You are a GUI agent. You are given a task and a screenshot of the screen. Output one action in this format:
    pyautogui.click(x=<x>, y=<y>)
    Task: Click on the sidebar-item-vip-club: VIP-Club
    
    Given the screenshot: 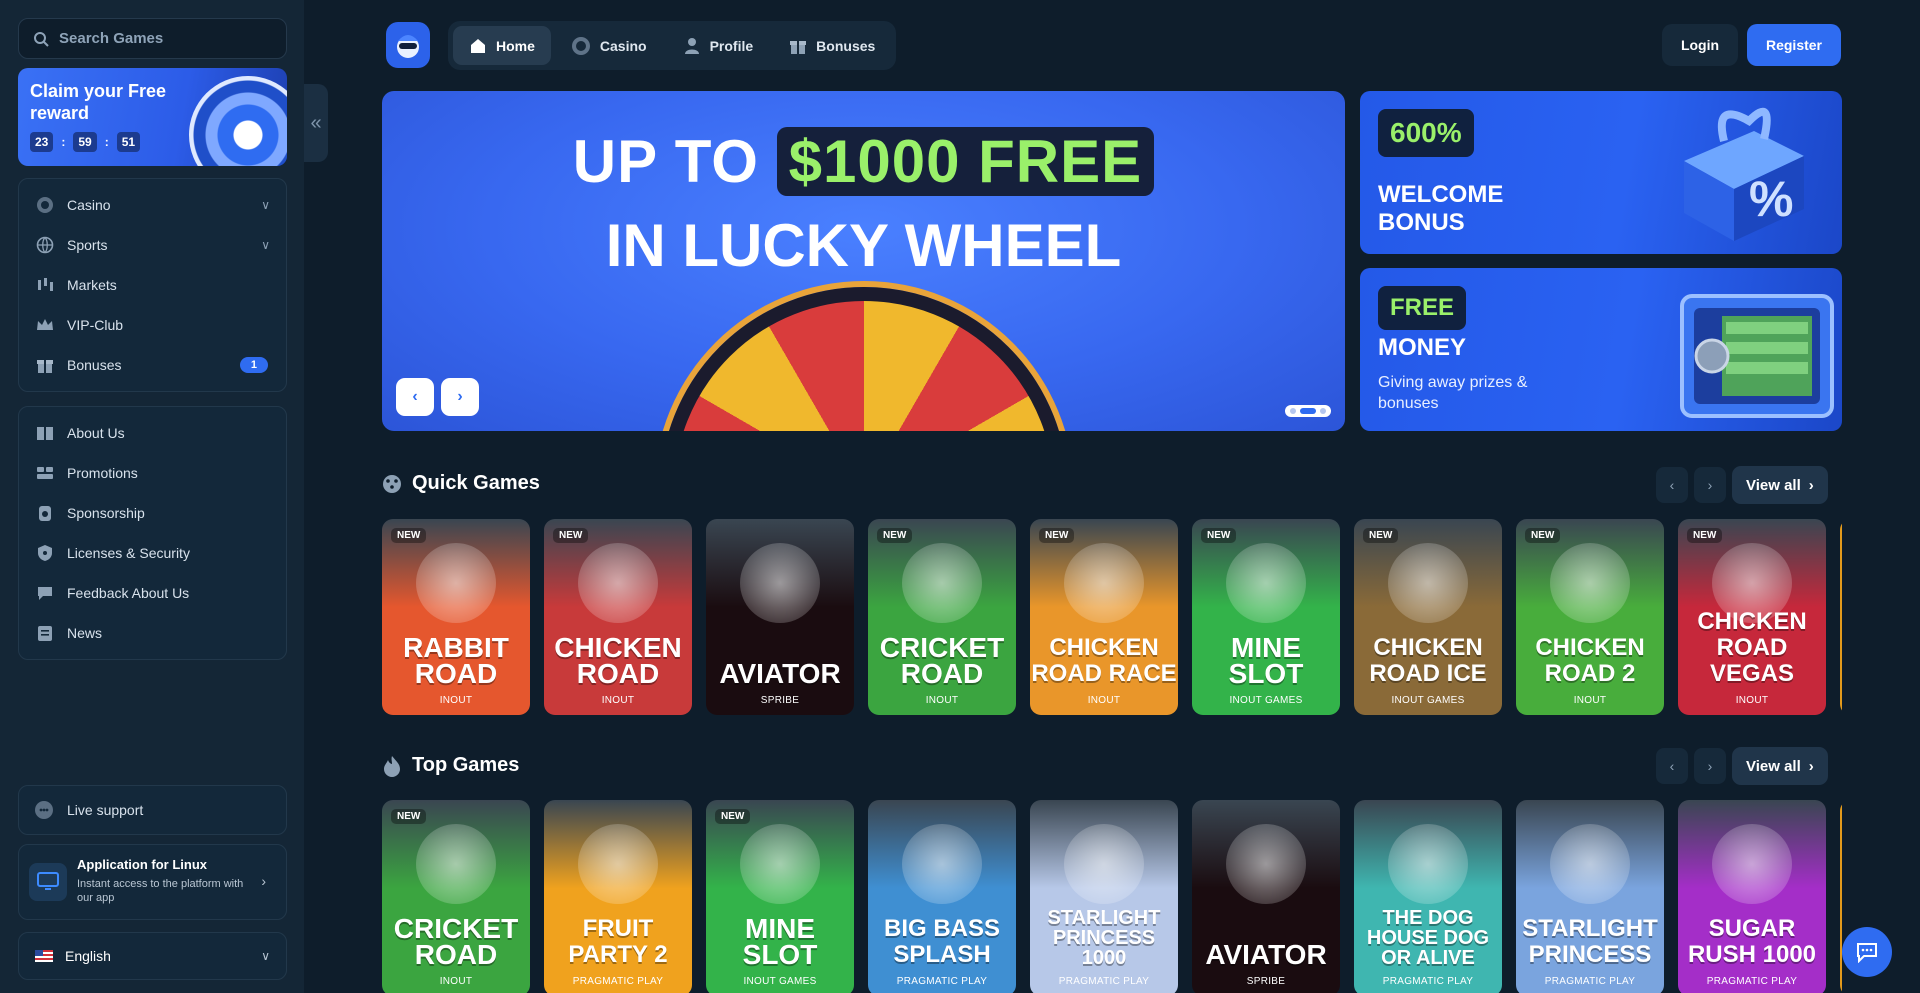 What is the action you would take?
    pyautogui.click(x=152, y=325)
    